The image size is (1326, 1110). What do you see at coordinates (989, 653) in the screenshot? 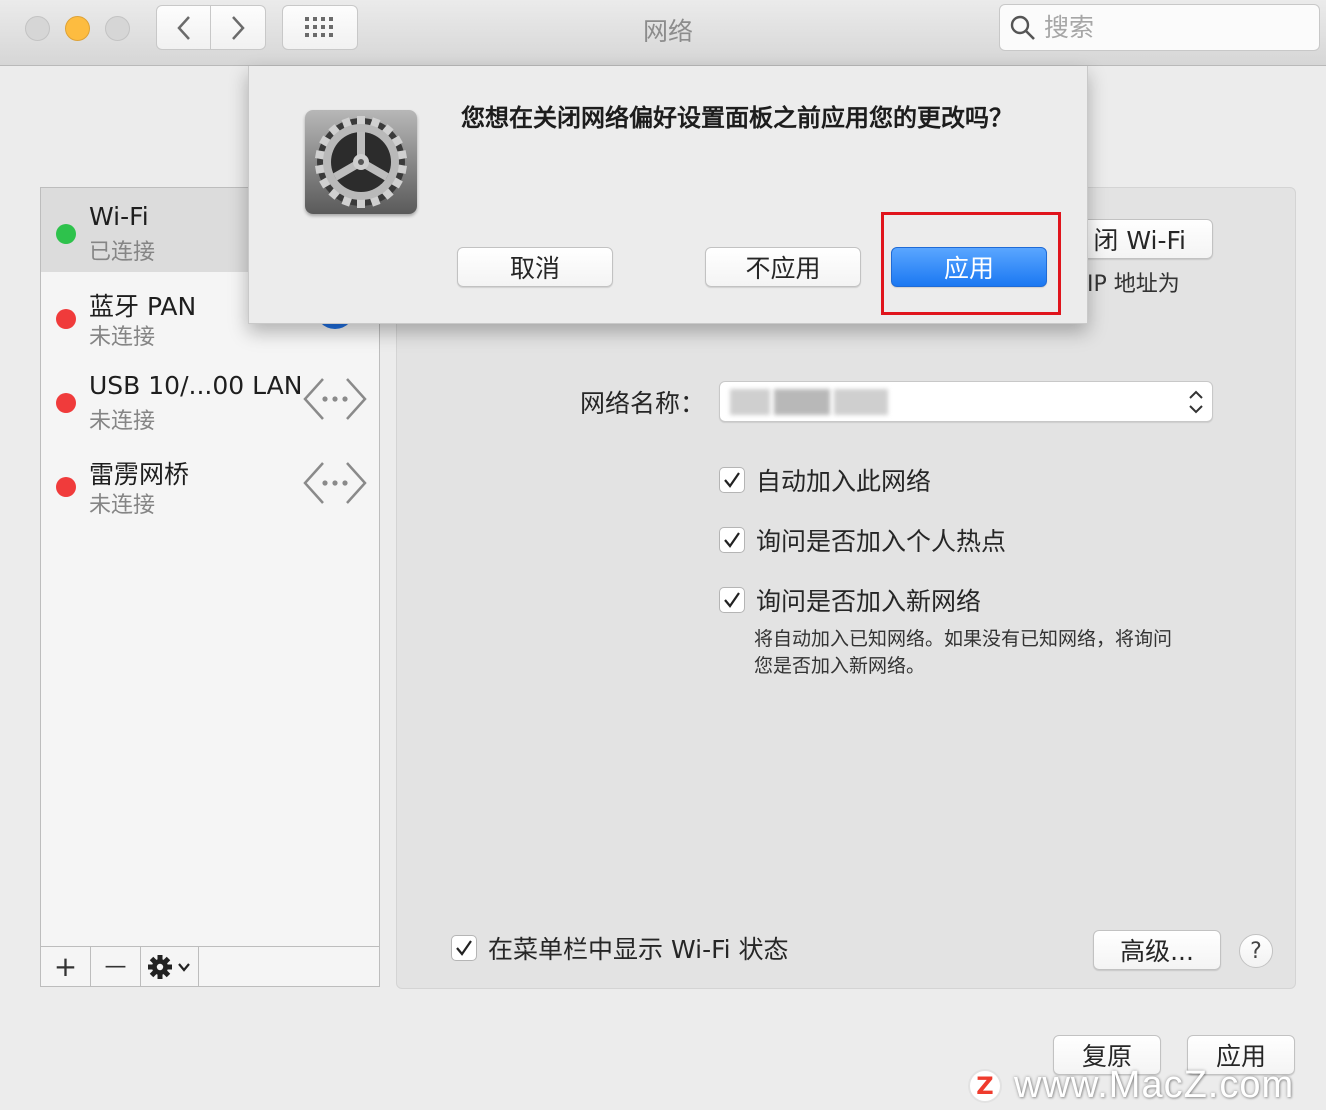
I see `ask-new-network-description: 将自动加入已知网络。如果没有已知网络，将询问 您是否加入新网络。` at bounding box center [989, 653].